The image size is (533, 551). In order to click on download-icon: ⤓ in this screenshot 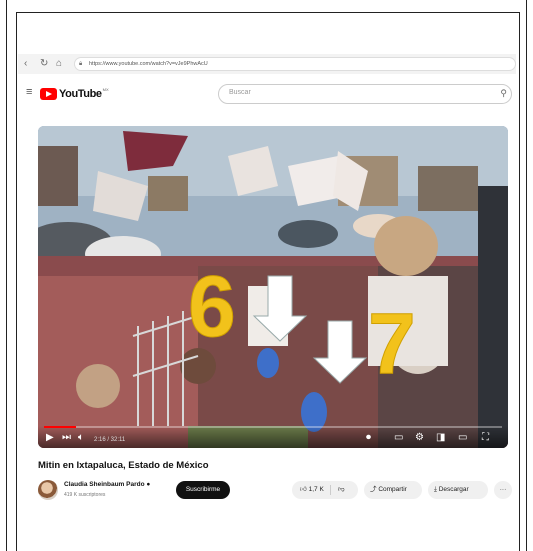, I will do `click(435, 489)`.